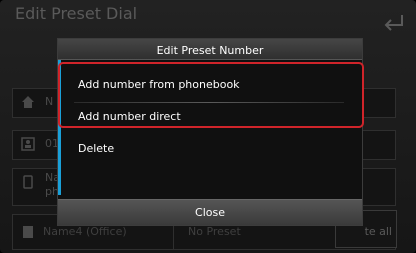 This screenshot has height=253, width=416. I want to click on back-icon, so click(393, 22).